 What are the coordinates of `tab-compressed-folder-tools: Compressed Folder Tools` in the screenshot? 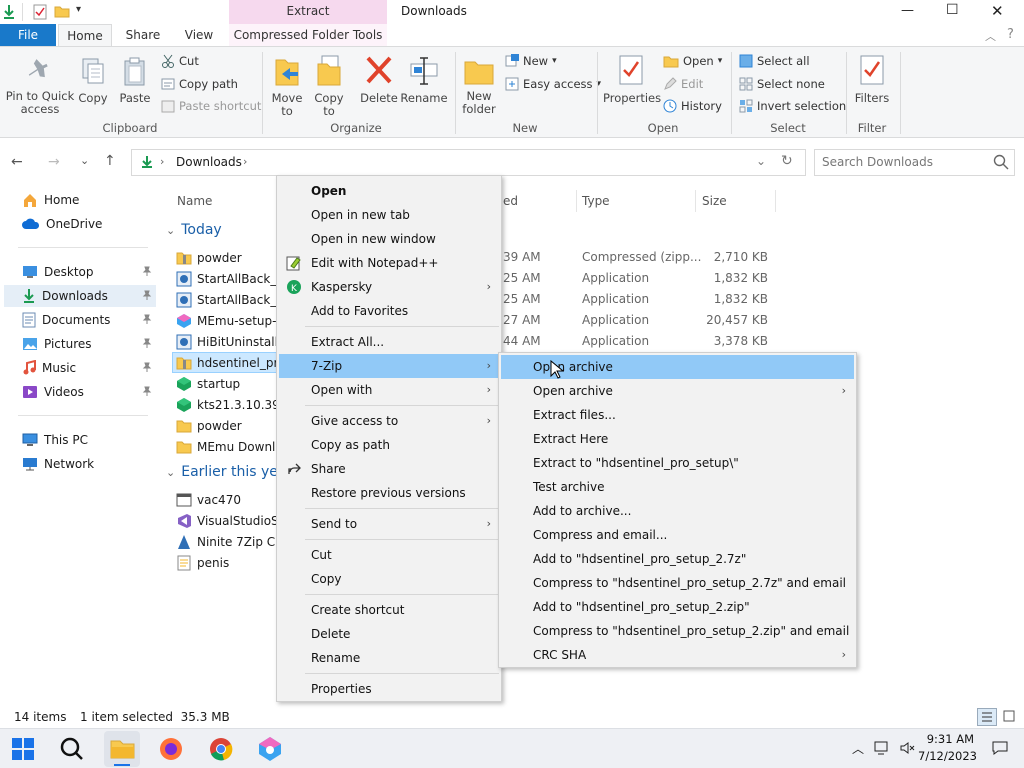 It's located at (308, 35).